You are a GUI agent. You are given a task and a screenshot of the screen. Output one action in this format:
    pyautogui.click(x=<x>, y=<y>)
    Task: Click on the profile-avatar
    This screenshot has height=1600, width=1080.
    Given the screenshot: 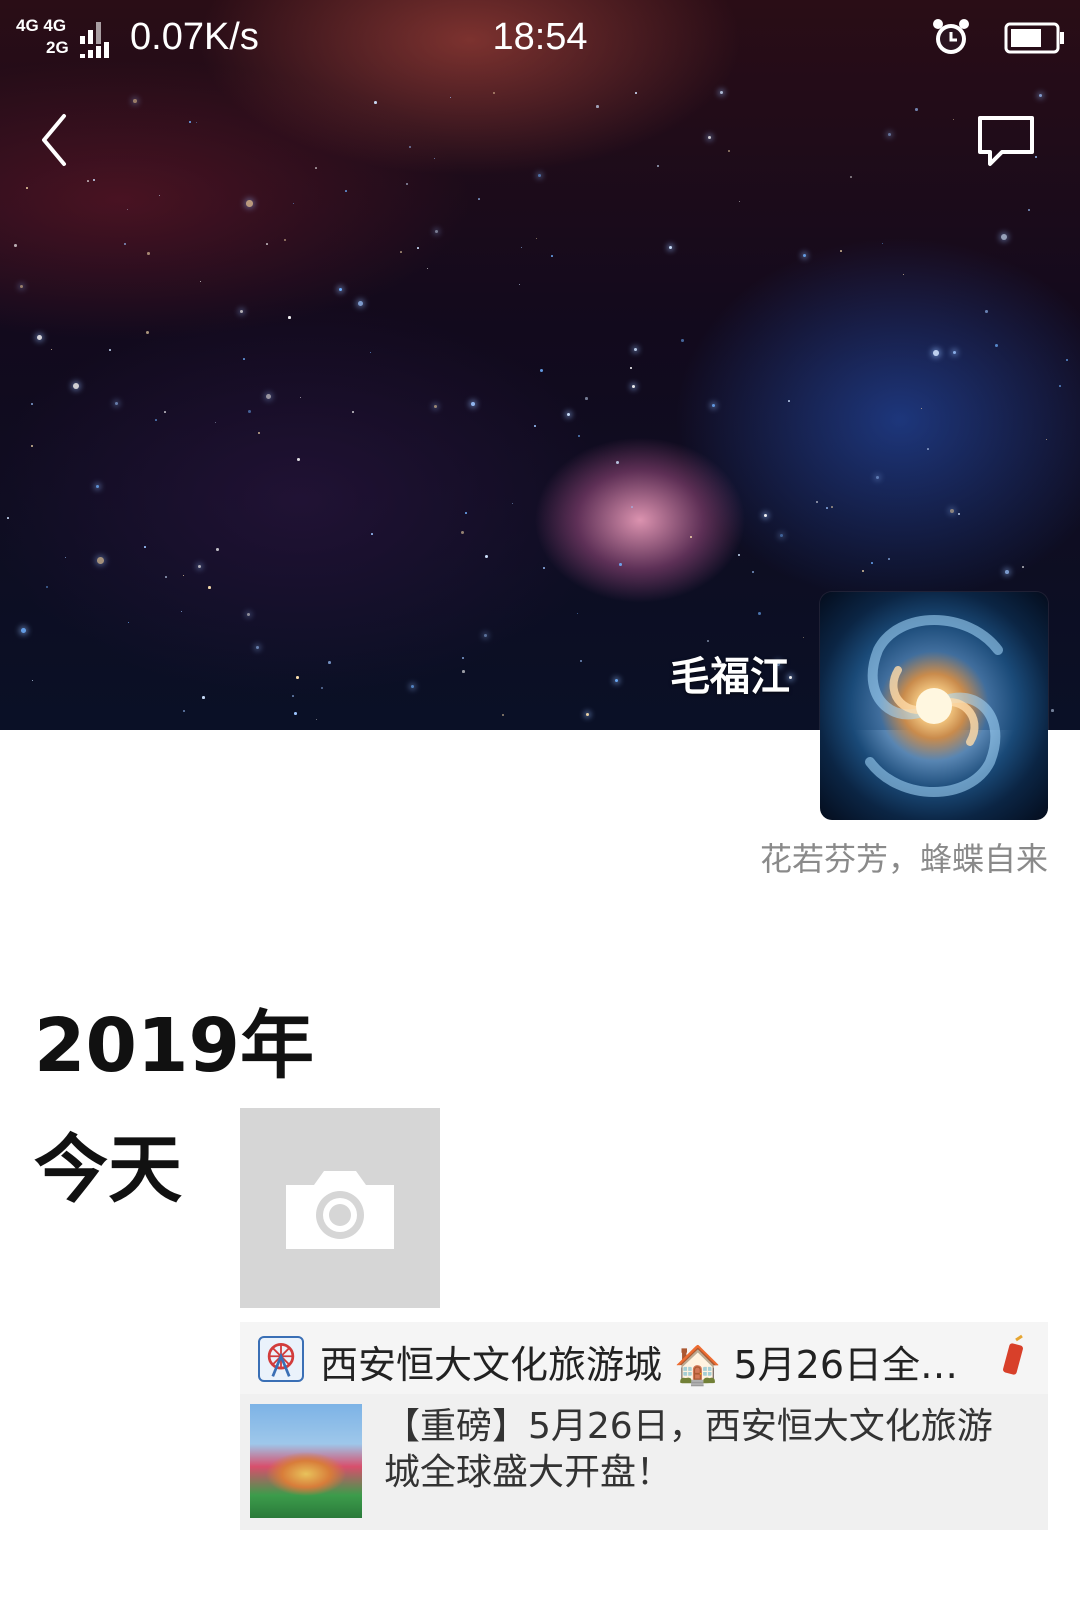 What is the action you would take?
    pyautogui.click(x=934, y=706)
    